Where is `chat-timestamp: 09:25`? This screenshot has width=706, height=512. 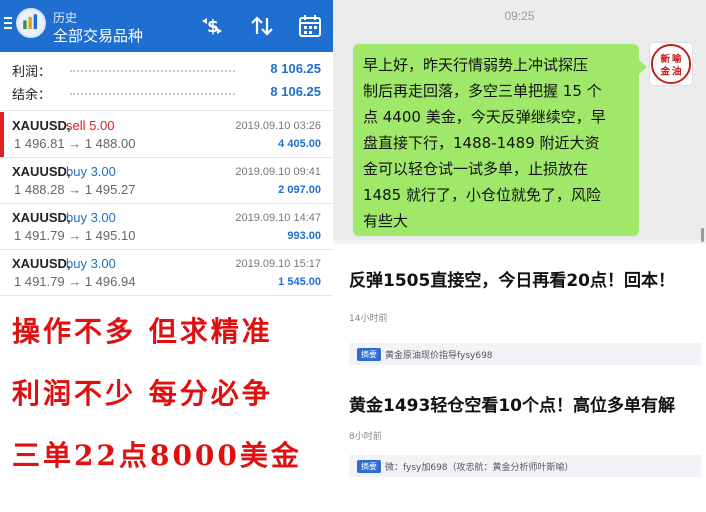
chat-timestamp: 09:25 is located at coordinates (519, 16).